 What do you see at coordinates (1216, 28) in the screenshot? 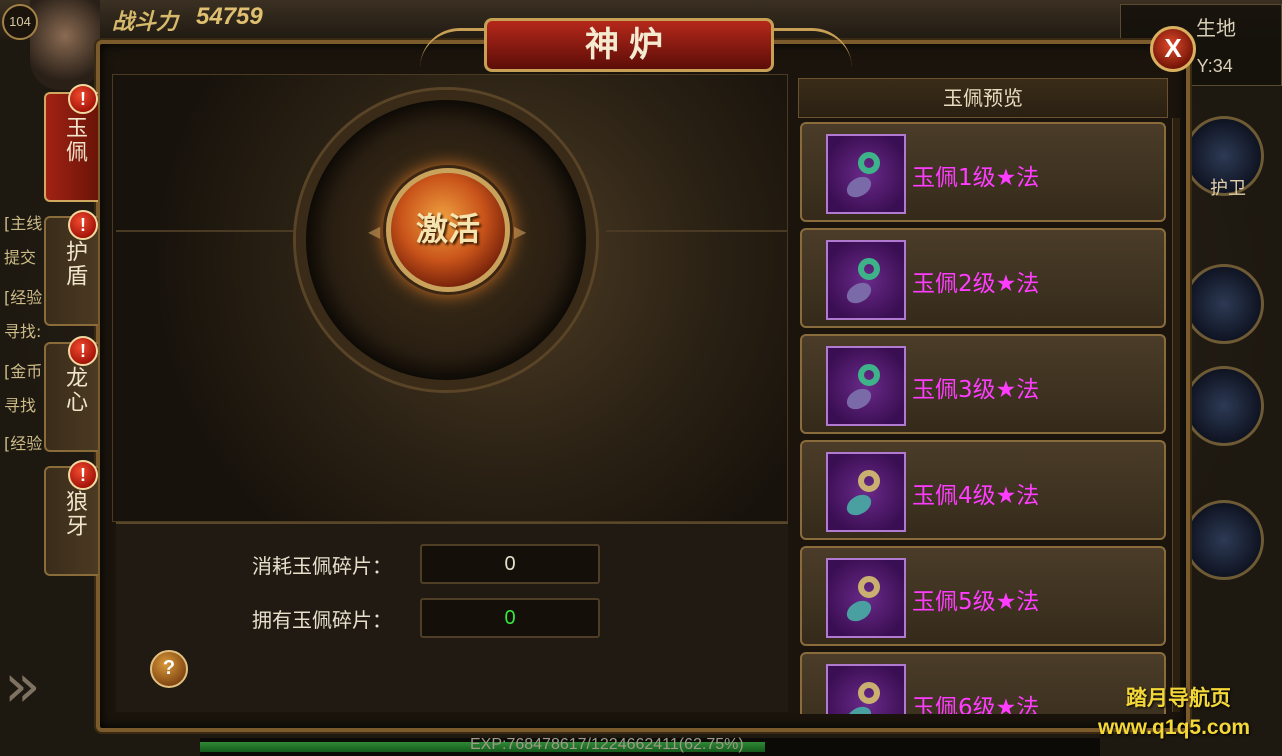
I see `map-name: 生地` at bounding box center [1216, 28].